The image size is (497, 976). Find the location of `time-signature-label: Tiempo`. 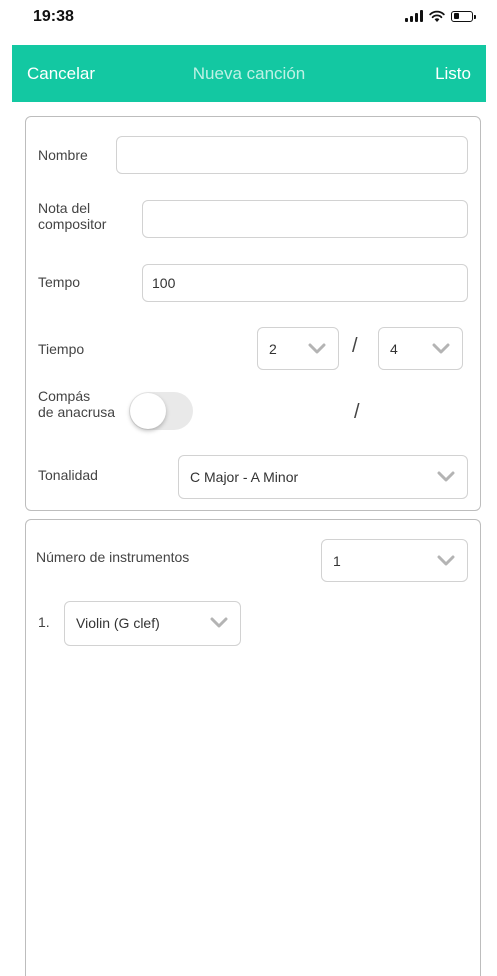

time-signature-label: Tiempo is located at coordinates (61, 349).